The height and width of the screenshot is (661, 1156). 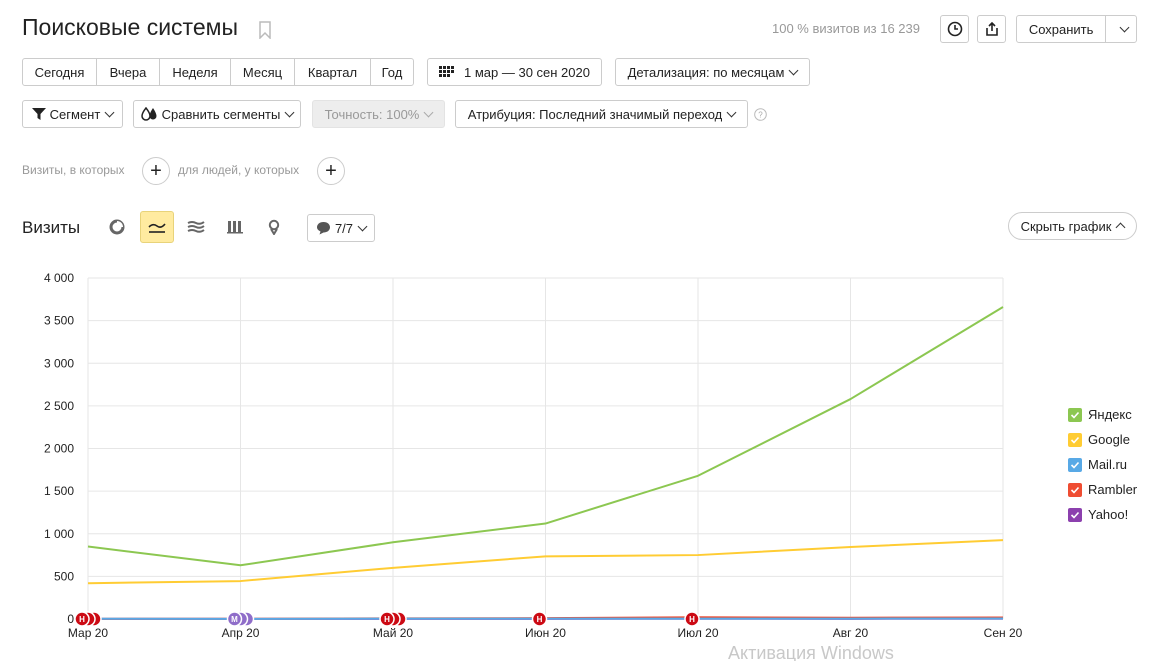 I want to click on period-year: Год, so click(x=392, y=72).